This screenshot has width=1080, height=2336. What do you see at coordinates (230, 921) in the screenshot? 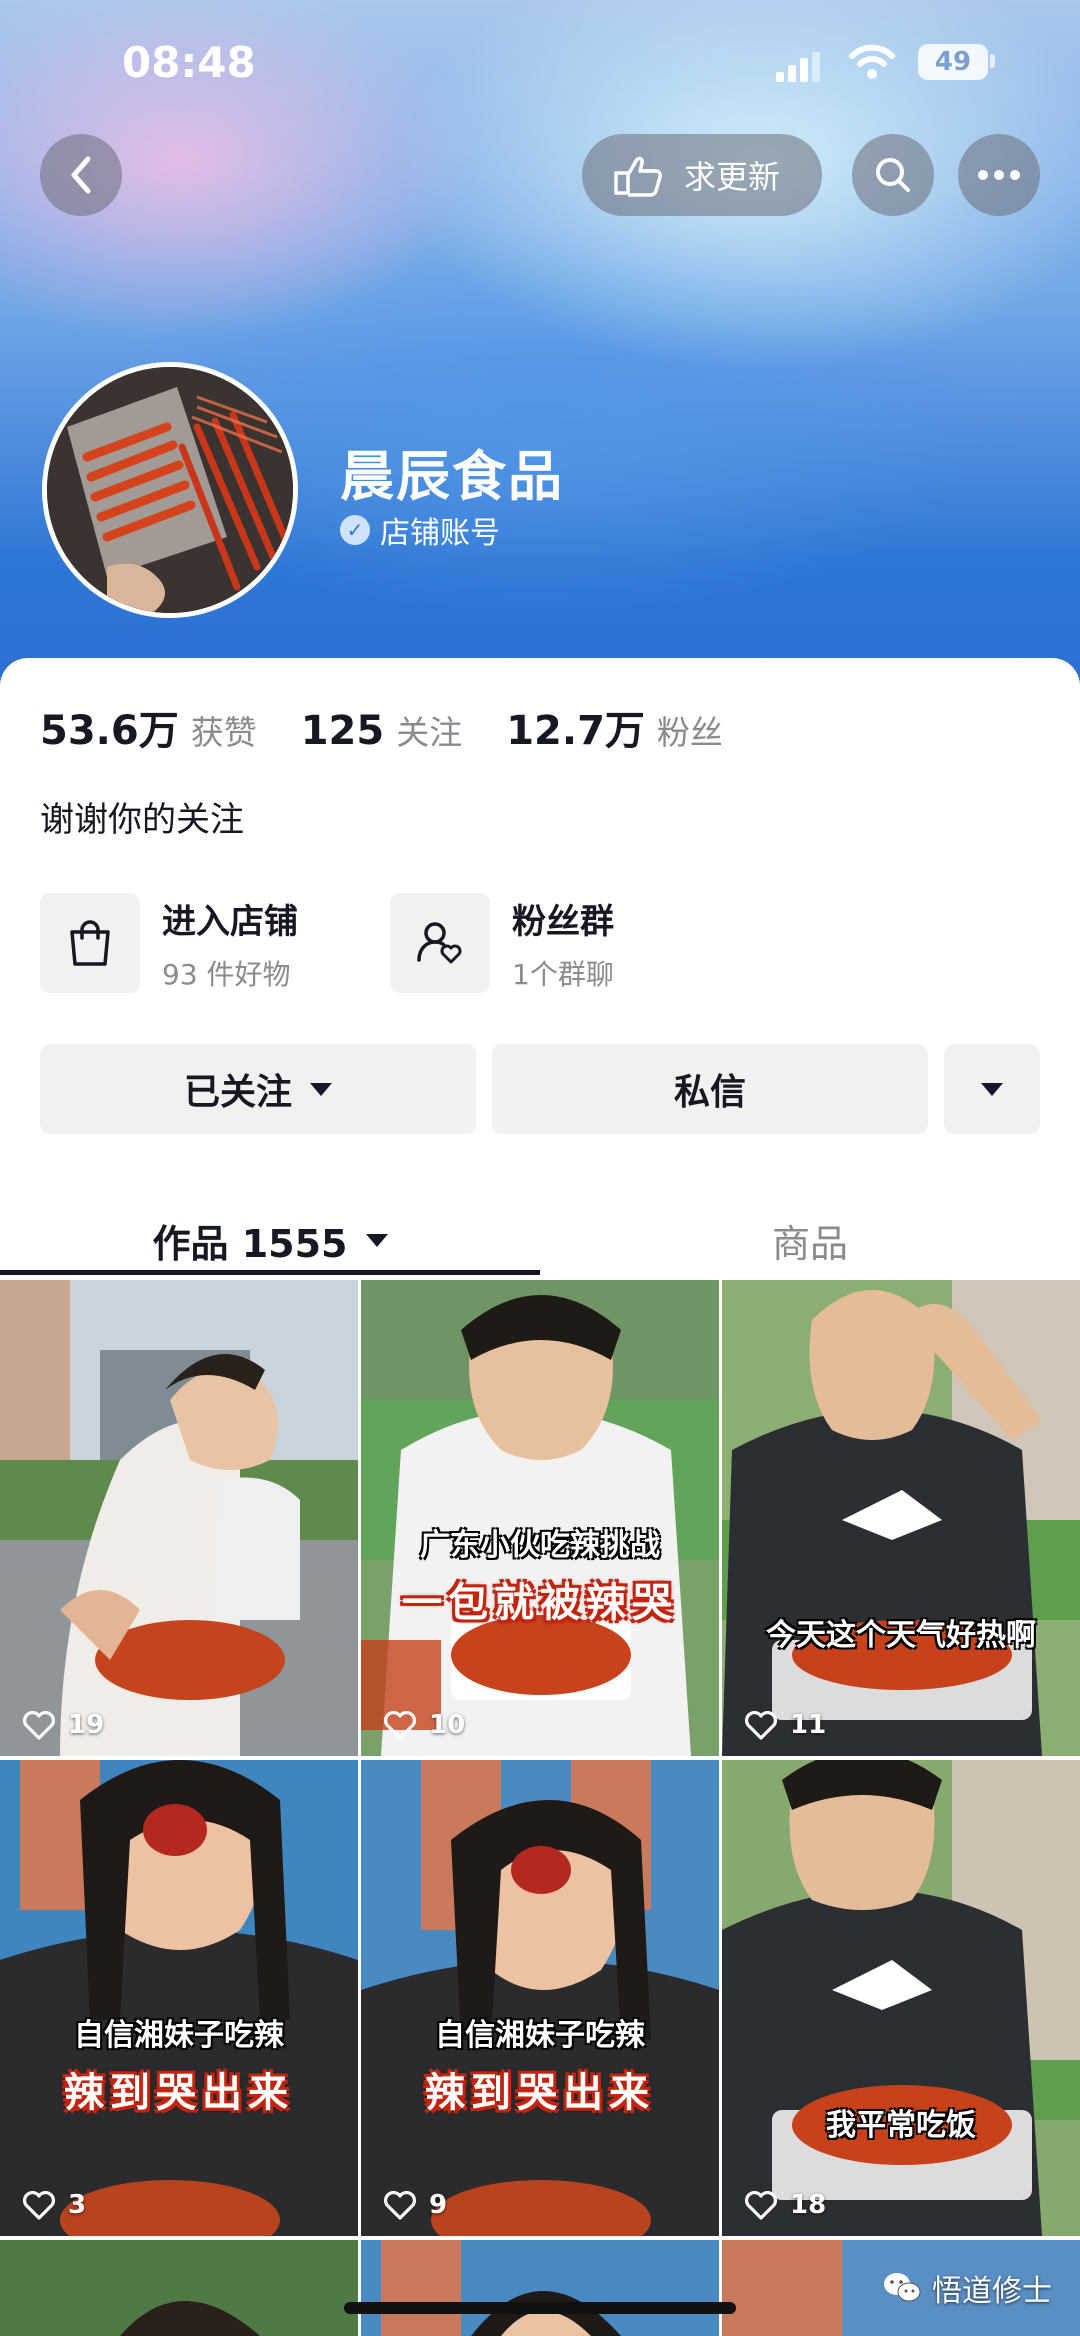
I see `enter-shop-title: 进入店铺` at bounding box center [230, 921].